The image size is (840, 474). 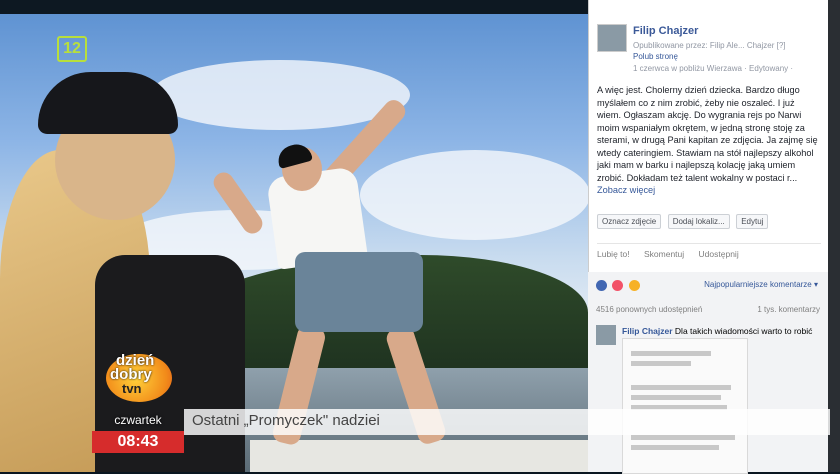 What do you see at coordinates (474, 195) in the screenshot?
I see `cloud` at bounding box center [474, 195].